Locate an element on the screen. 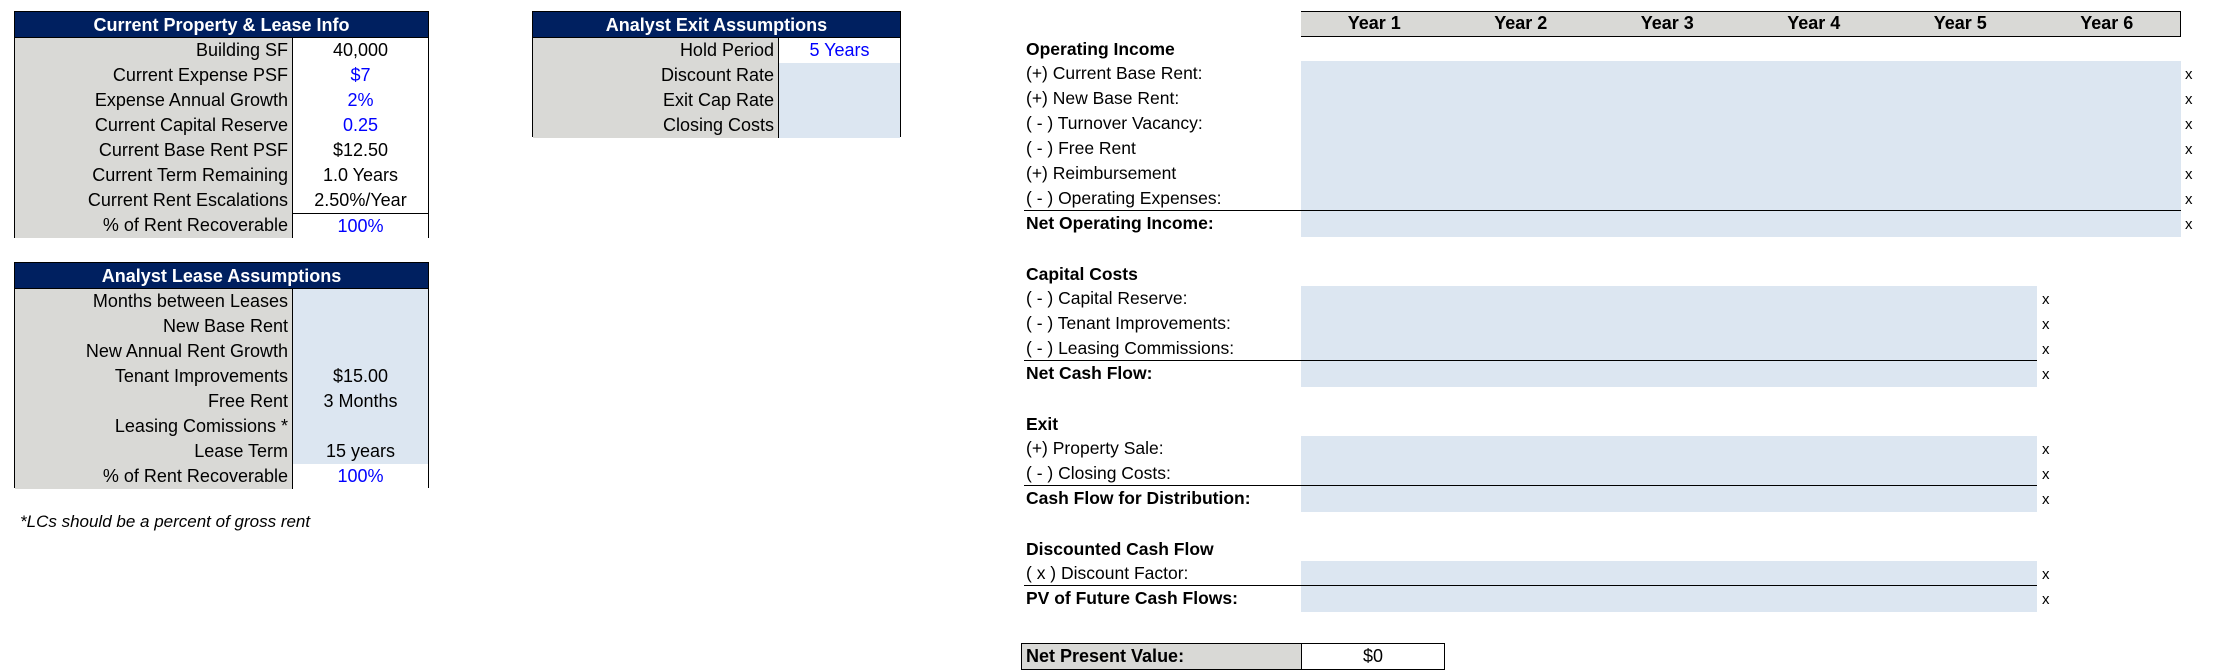  building-sf-cell: 40,000 is located at coordinates (360, 50).